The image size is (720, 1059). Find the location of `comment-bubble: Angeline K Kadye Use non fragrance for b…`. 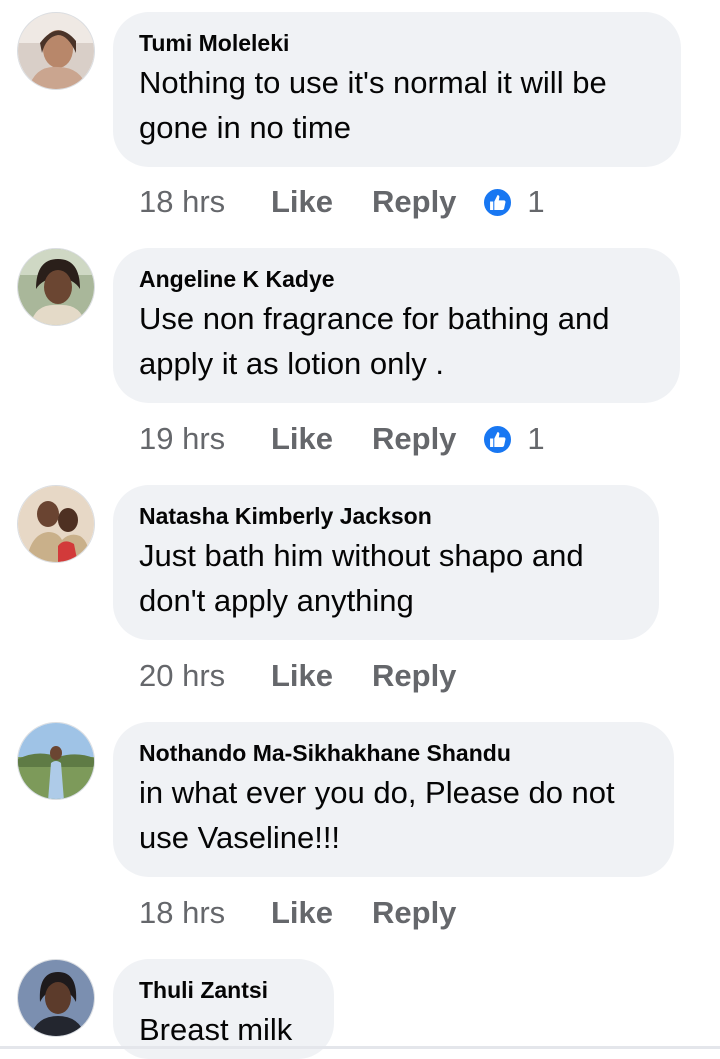

comment-bubble: Angeline K Kadye Use non fragrance for b… is located at coordinates (396, 325).